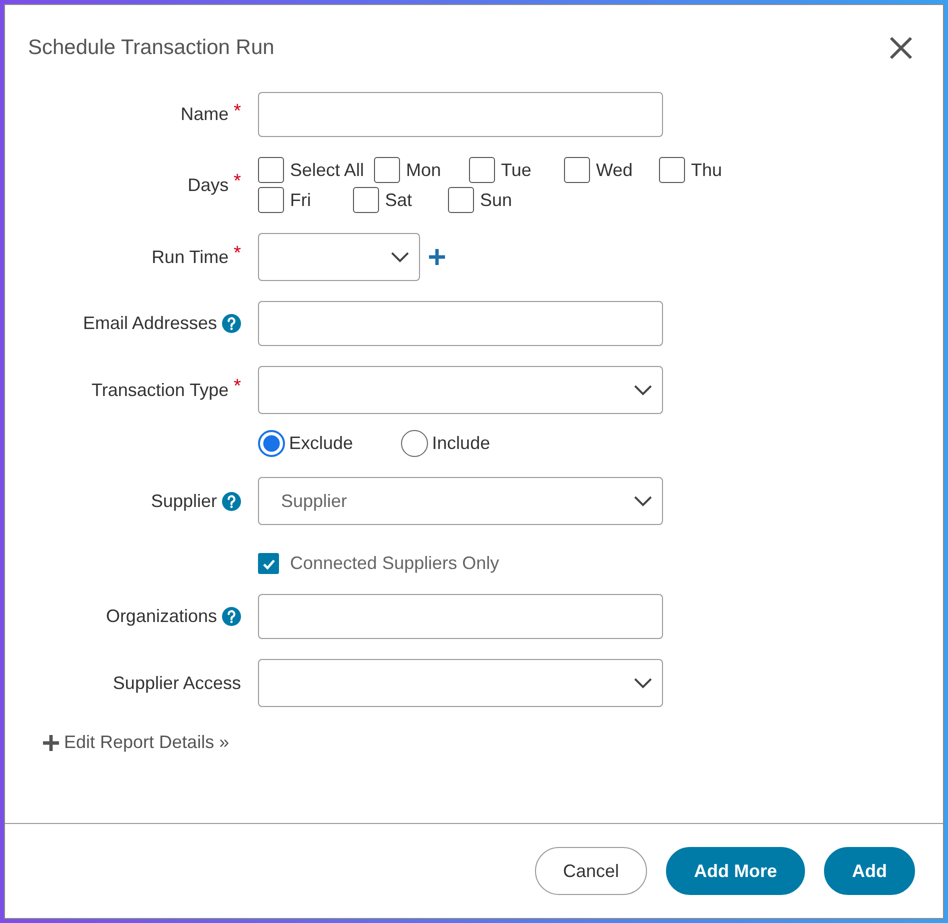 This screenshot has height=923, width=948. What do you see at coordinates (590, 871) in the screenshot?
I see `cancel-button: Cancel` at bounding box center [590, 871].